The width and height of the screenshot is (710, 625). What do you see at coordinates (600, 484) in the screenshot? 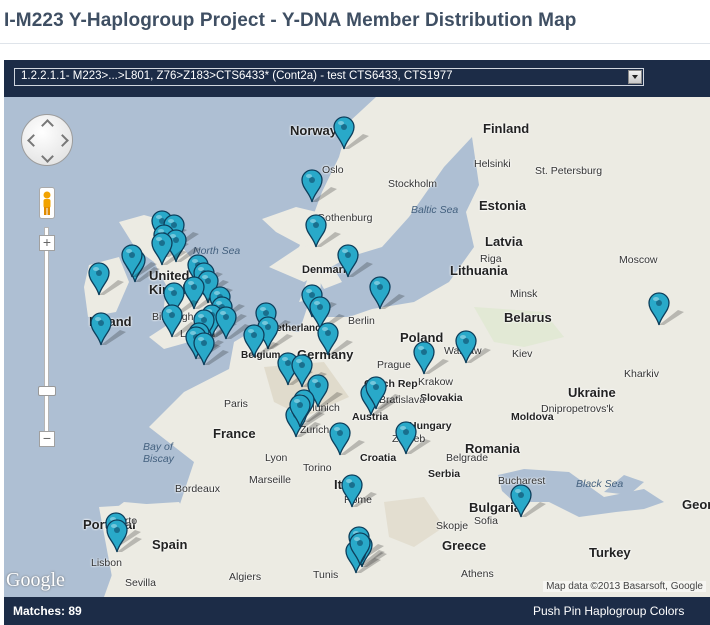
I see `sea-label: Black Sea` at bounding box center [600, 484].